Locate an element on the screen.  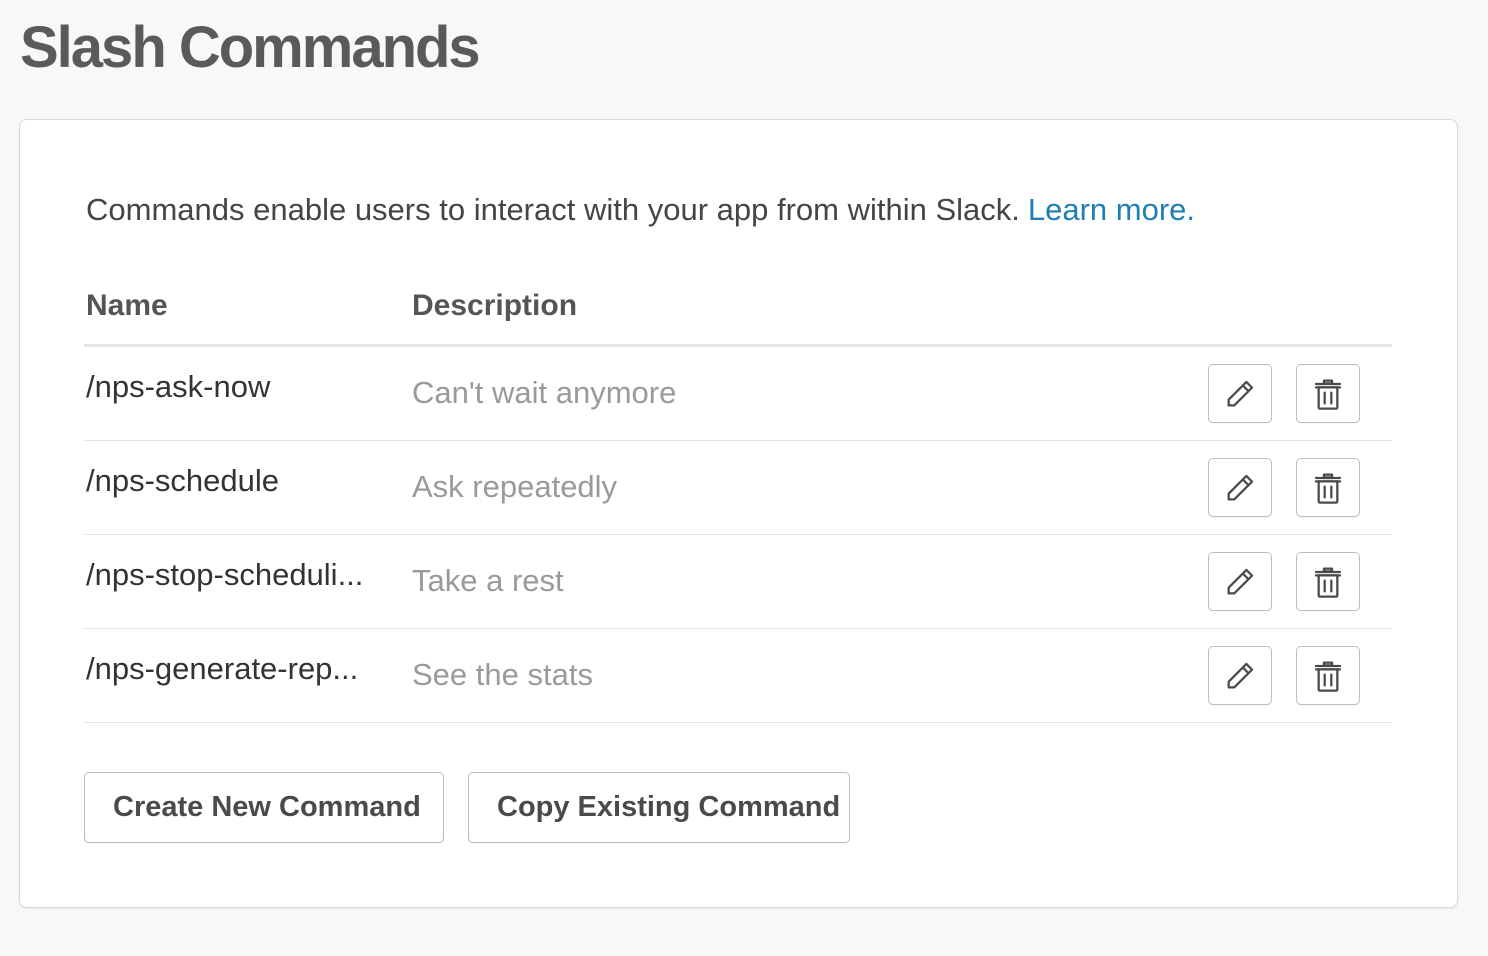
table-header: Name Description is located at coordinates (738, 308).